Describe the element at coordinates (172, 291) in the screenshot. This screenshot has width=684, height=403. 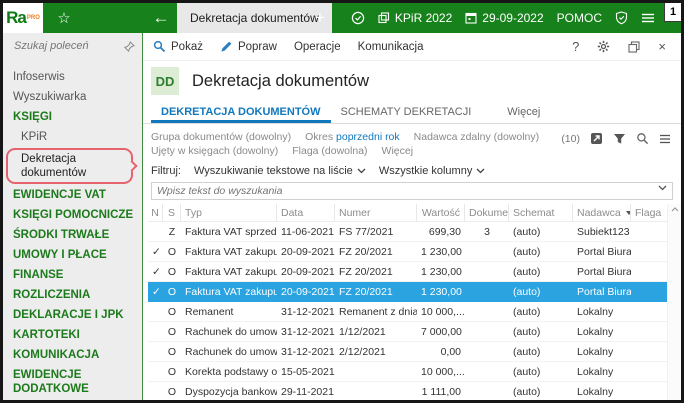
I see `cell-s: O` at that location.